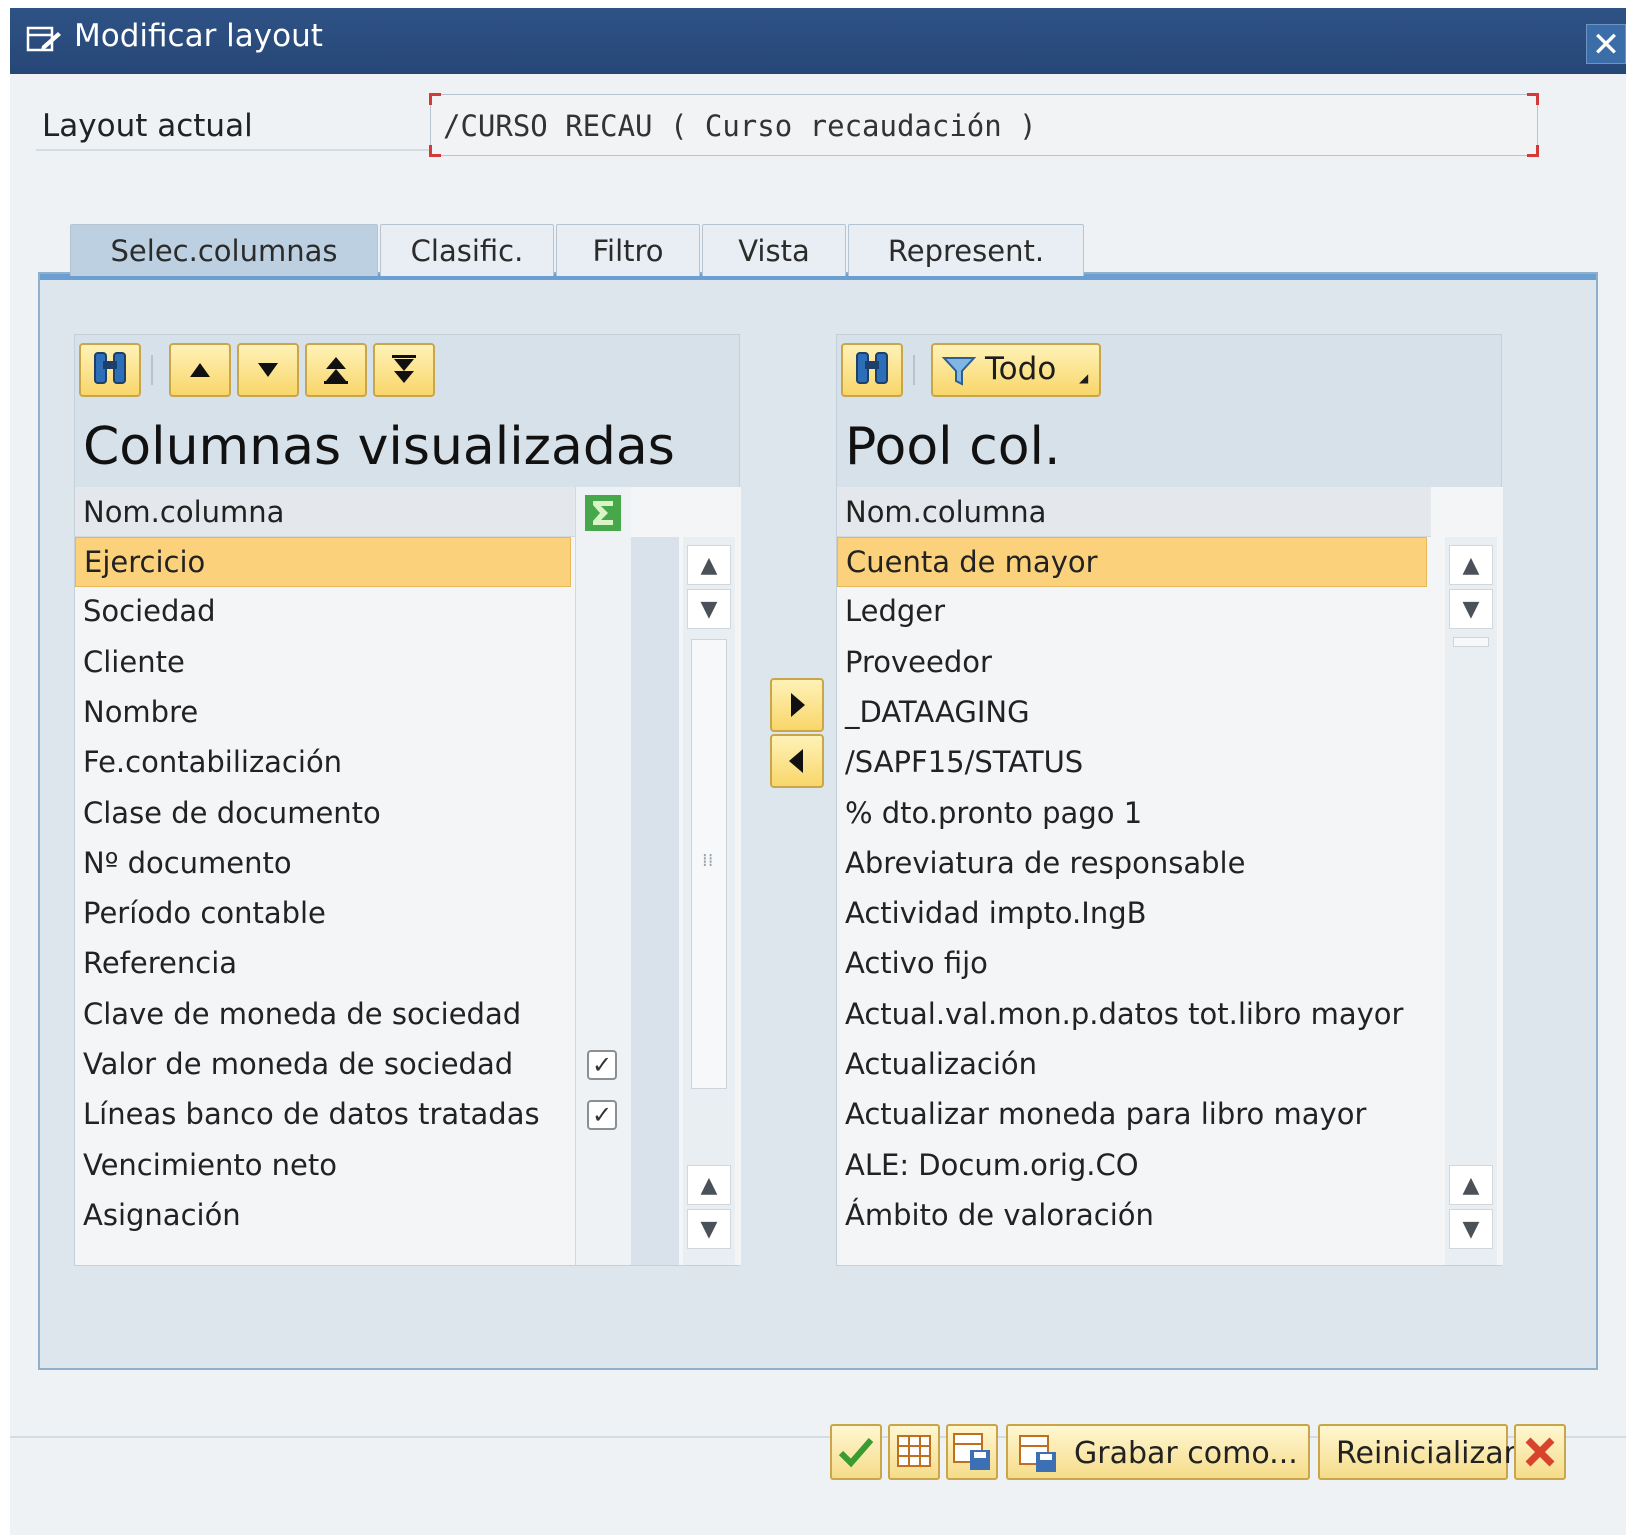 This screenshot has height=1535, width=1626. Describe the element at coordinates (1132, 713) in the screenshot. I see `list-item: _DATAAGING` at that location.